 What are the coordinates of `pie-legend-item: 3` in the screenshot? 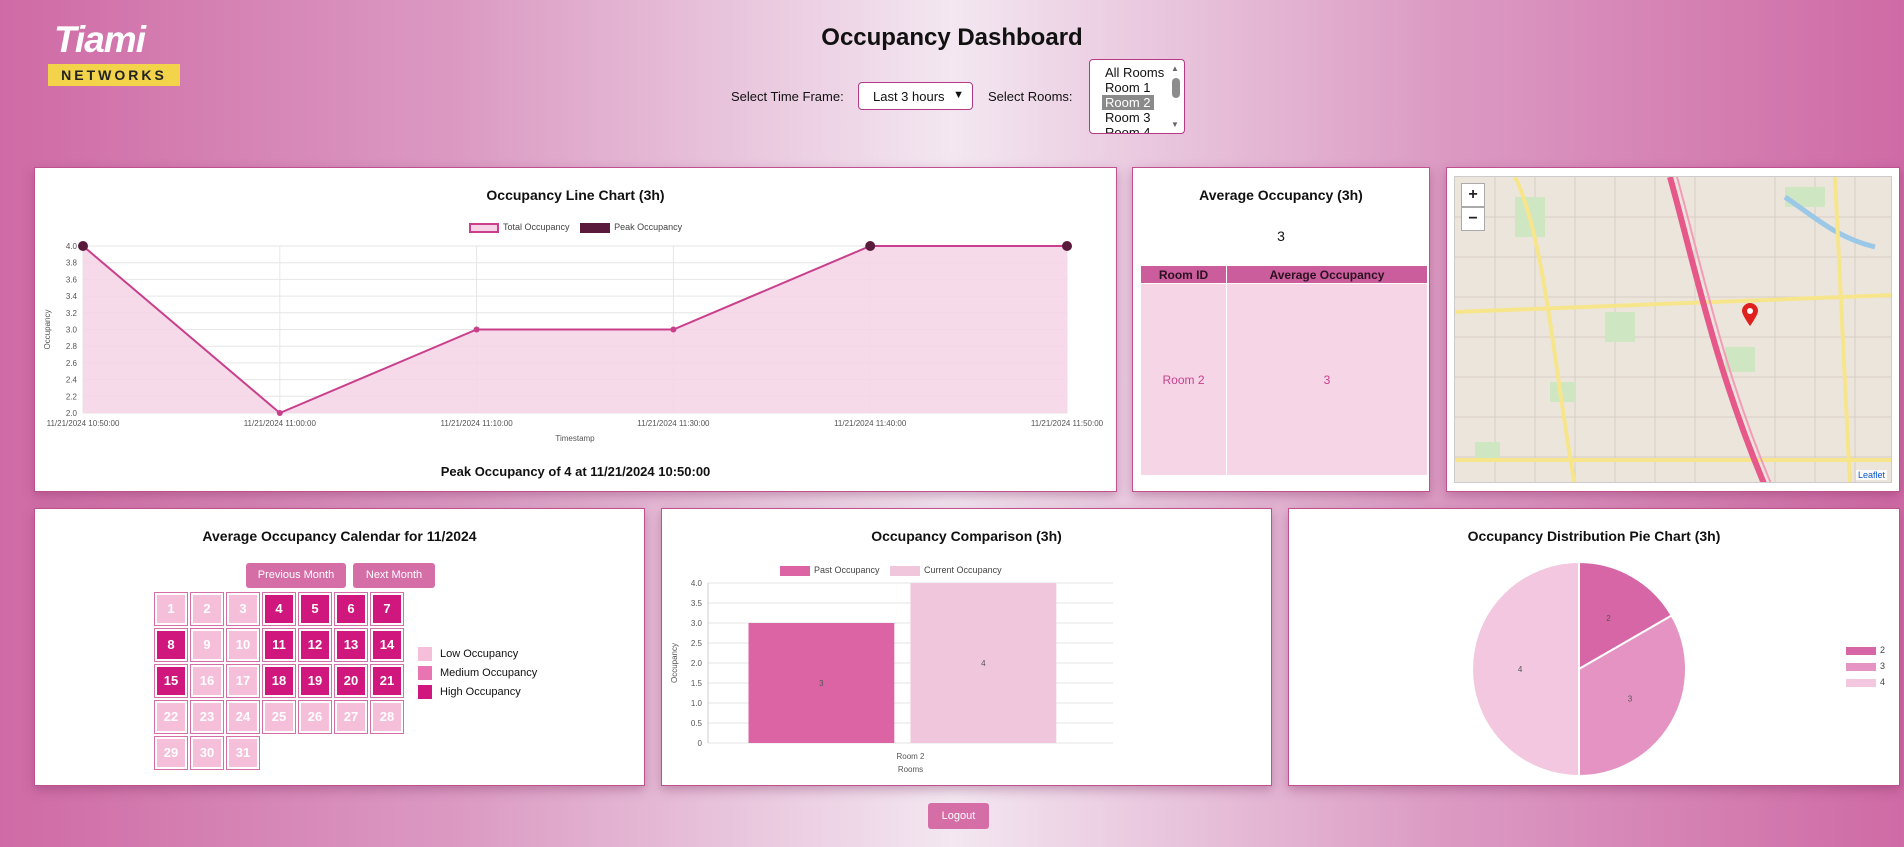 It's located at (1865, 666).